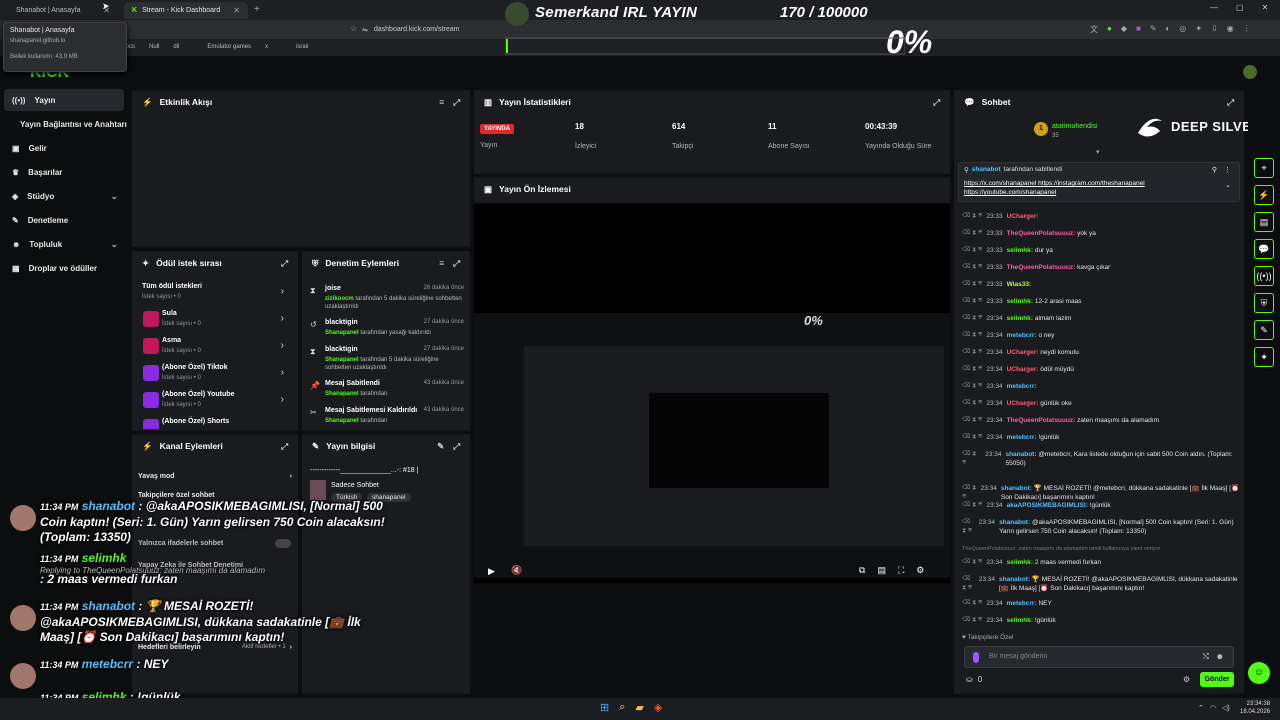 The width and height of the screenshot is (1280, 720). Describe the element at coordinates (1264, 276) in the screenshot. I see `rail-radio-icon: ((•))` at that location.